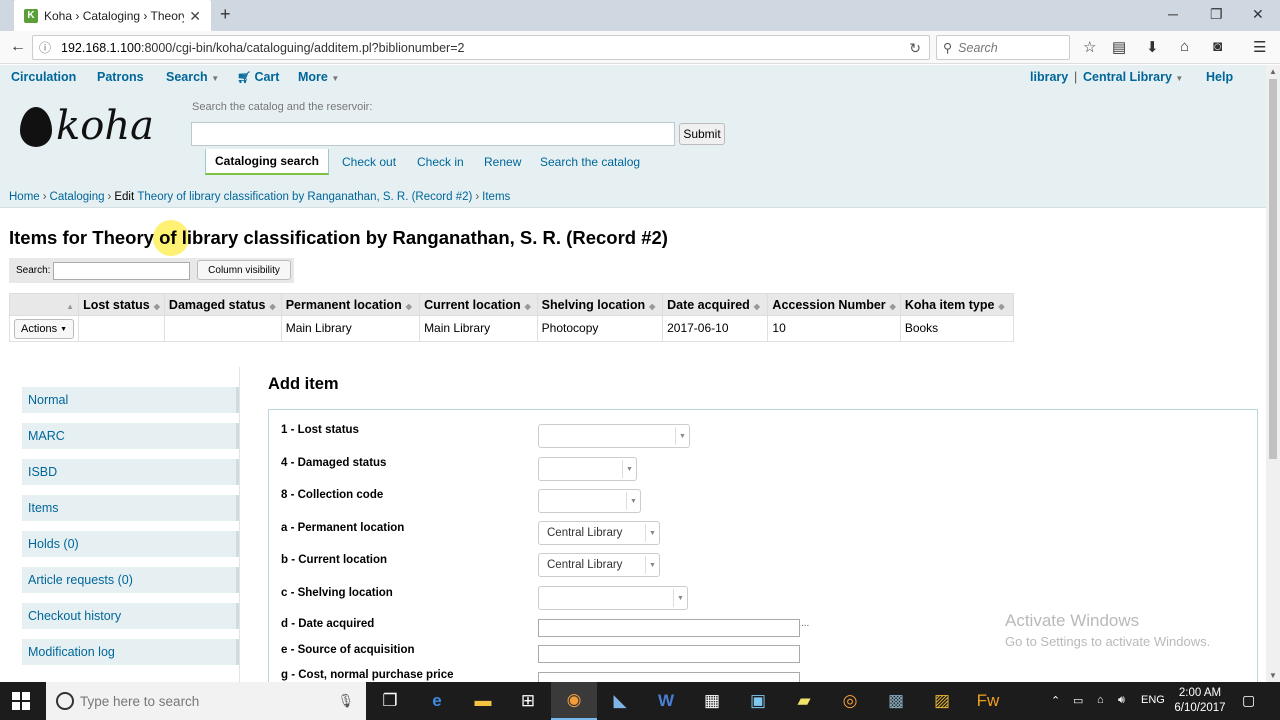  What do you see at coordinates (1273, 269) in the screenshot?
I see `scroll-thumb` at bounding box center [1273, 269].